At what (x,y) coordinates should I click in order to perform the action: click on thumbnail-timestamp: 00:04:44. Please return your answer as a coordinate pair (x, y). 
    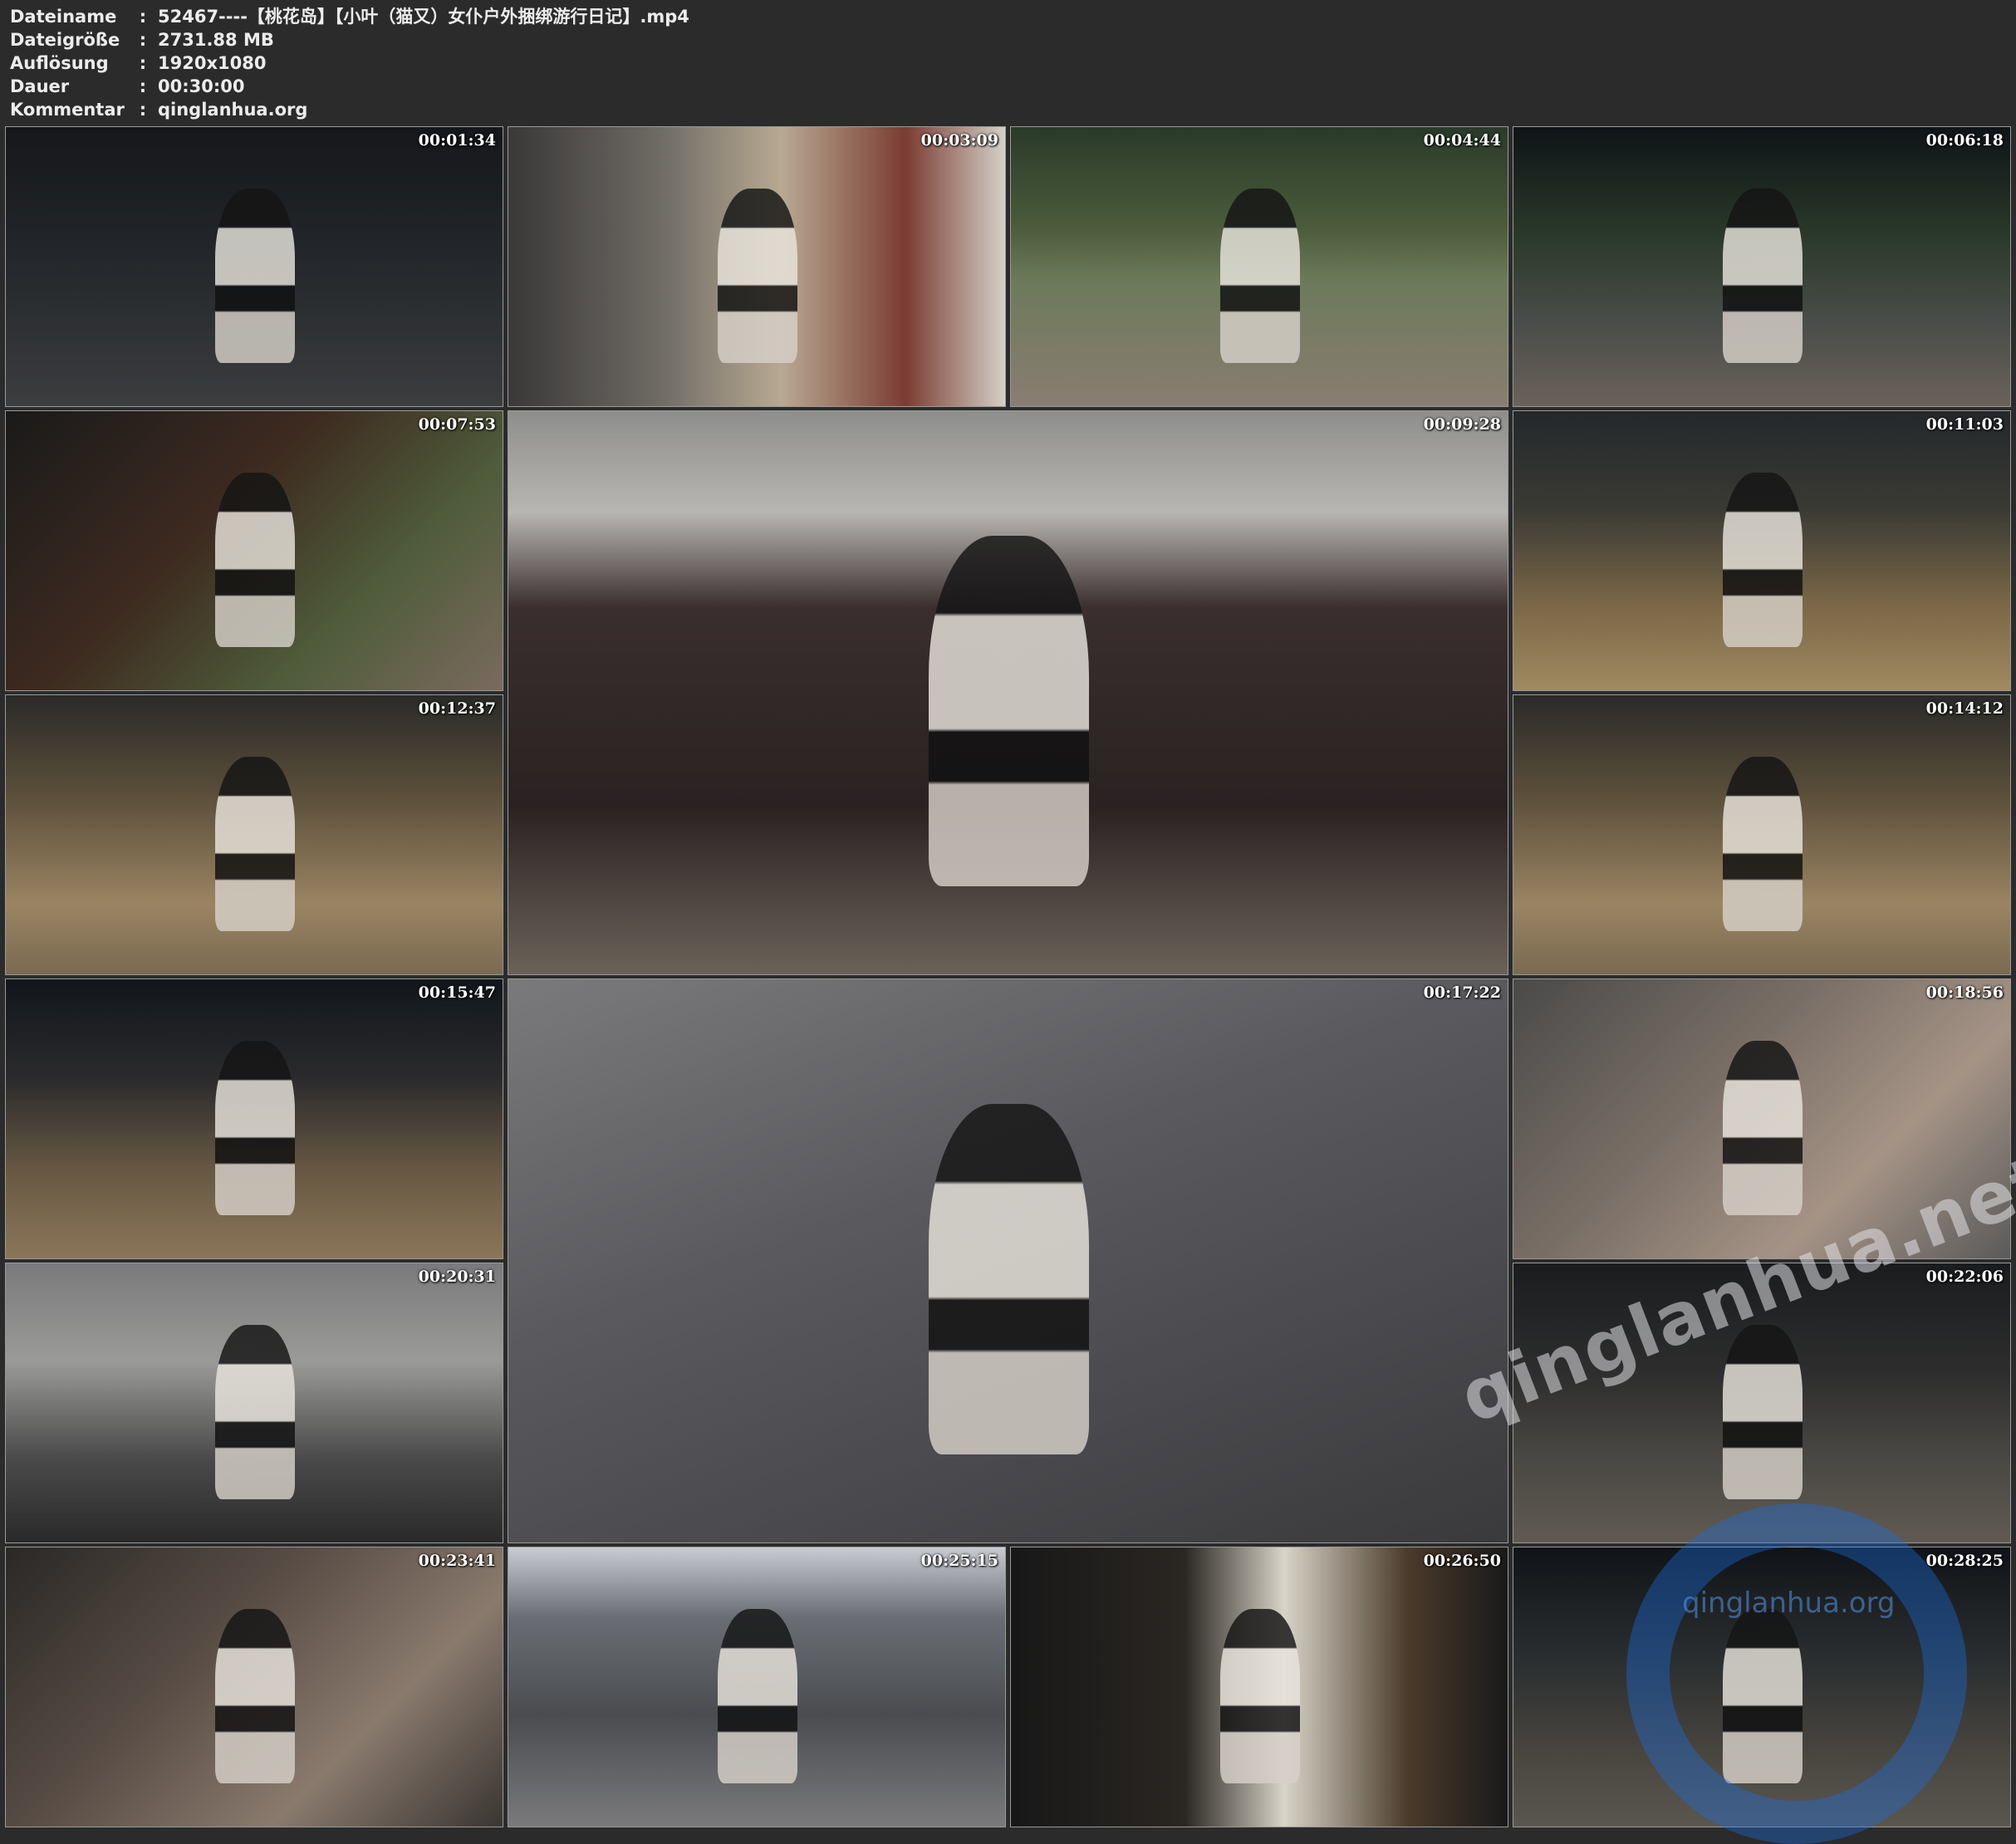
    Looking at the image, I should click on (1462, 140).